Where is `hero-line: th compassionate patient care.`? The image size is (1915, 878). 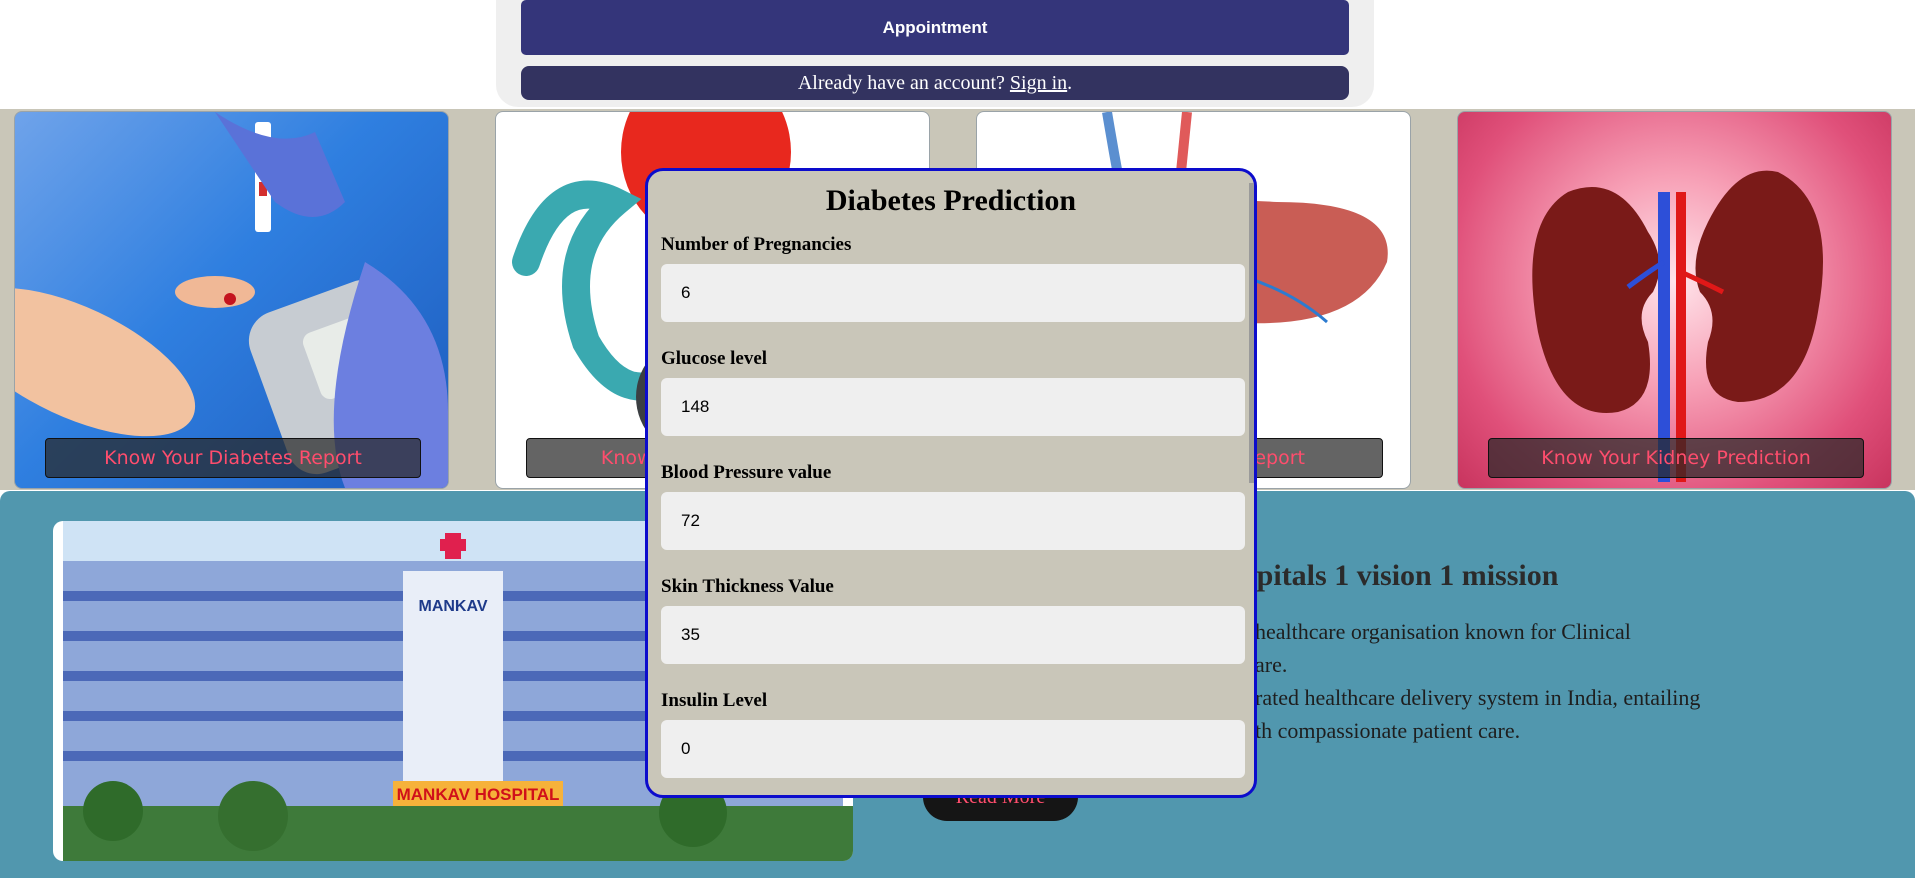
hero-line: th compassionate patient care. is located at coordinates (1388, 730).